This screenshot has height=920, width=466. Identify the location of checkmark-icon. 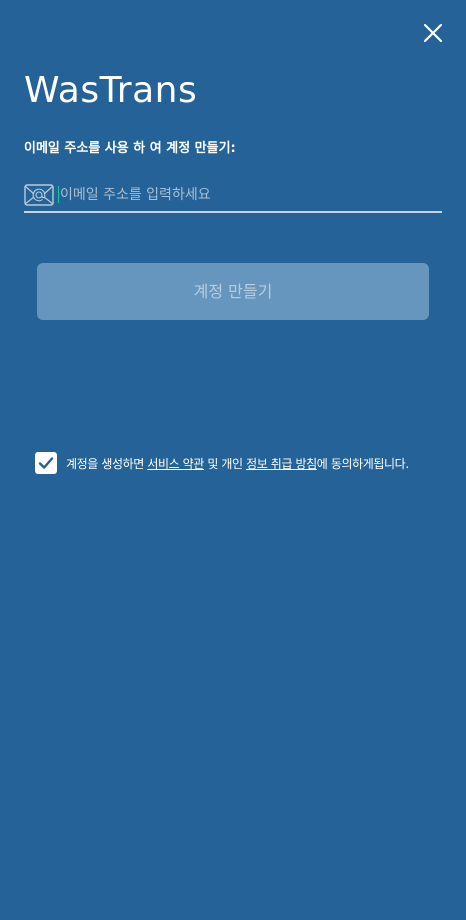
(46, 463).